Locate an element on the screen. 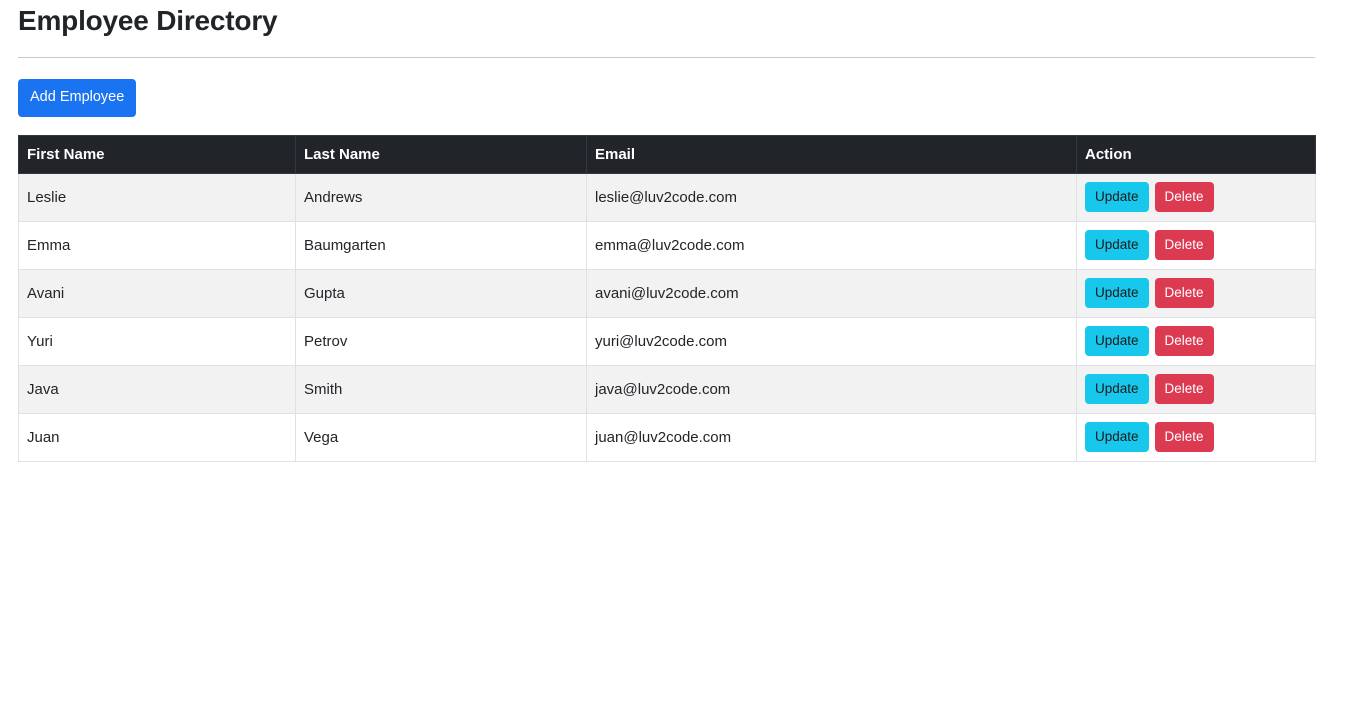 The width and height of the screenshot is (1346, 702). table-row: Yuri Petrov yuri@luv2code.com Update Delete is located at coordinates (667, 341).